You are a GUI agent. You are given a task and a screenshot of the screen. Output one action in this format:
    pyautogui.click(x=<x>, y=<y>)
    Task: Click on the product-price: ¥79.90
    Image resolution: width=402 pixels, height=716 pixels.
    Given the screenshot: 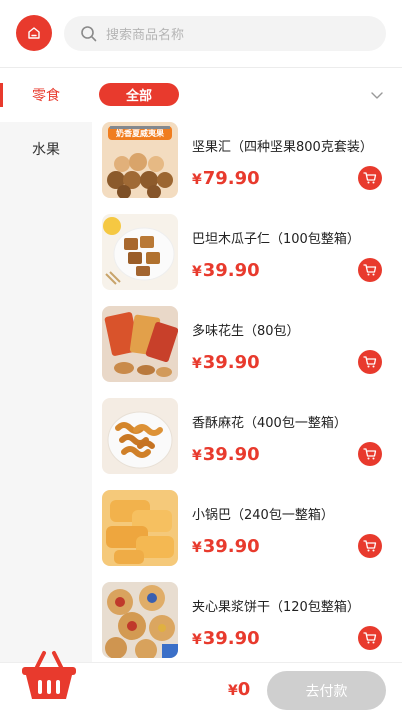 What is the action you would take?
    pyautogui.click(x=226, y=178)
    